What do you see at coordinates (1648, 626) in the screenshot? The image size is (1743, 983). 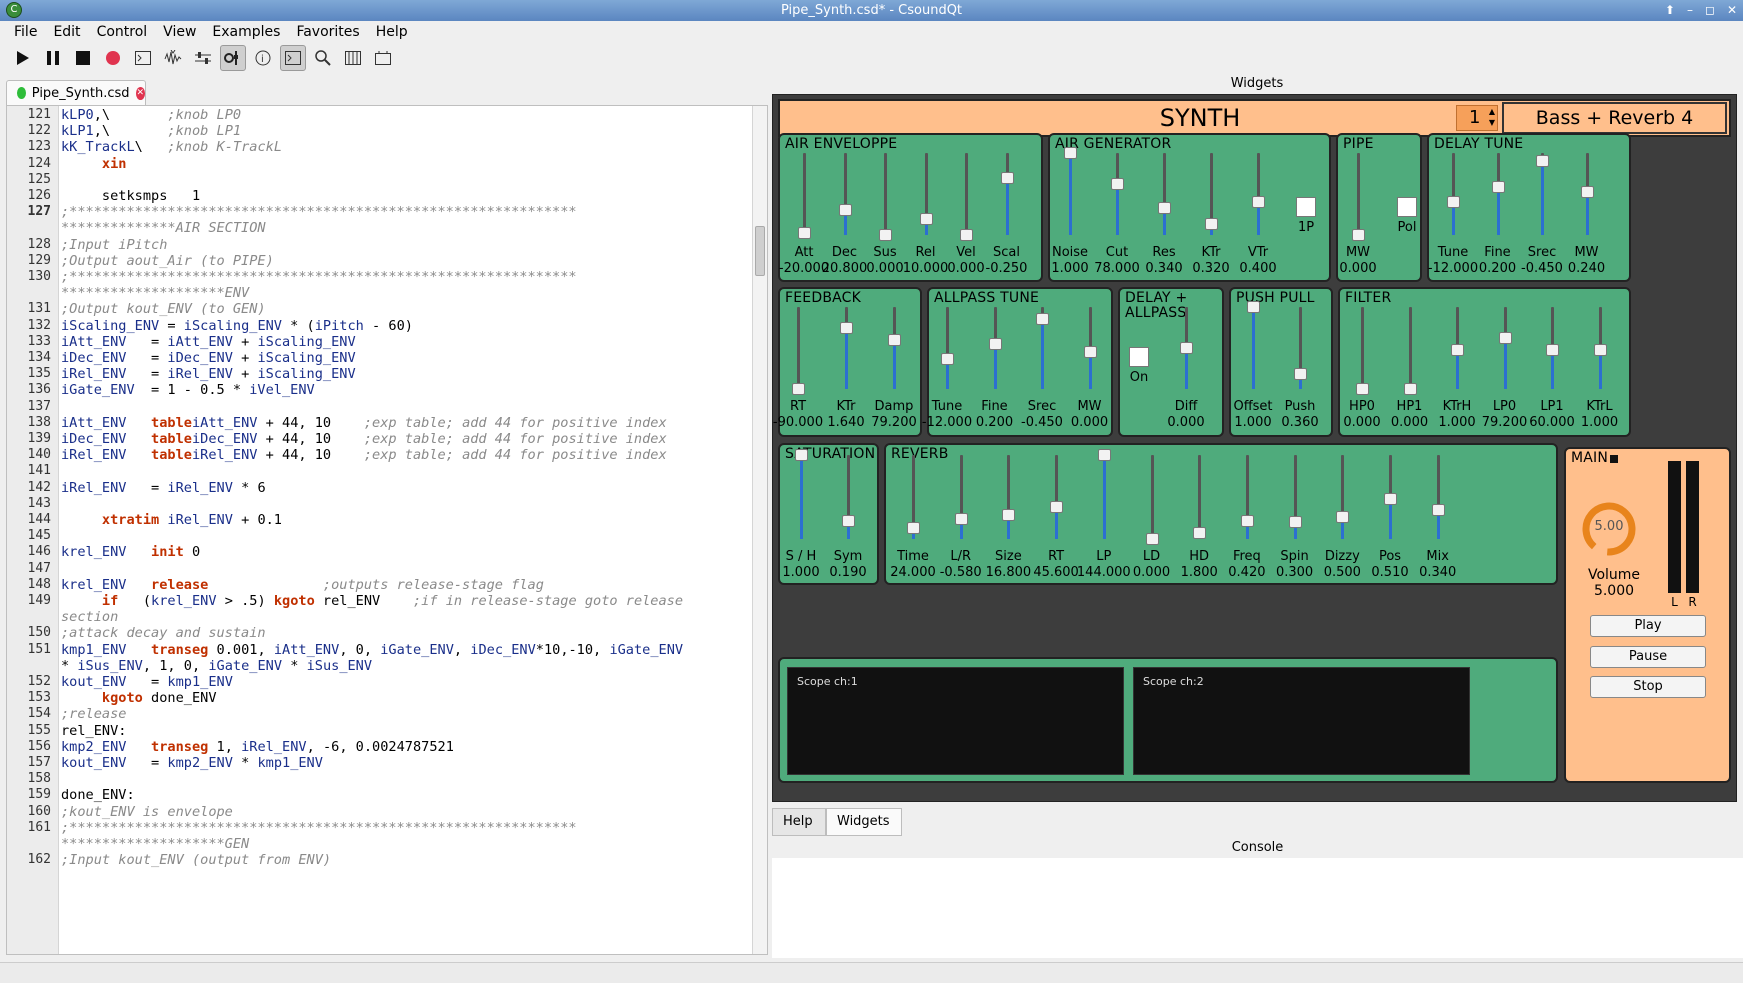 I see `play-button: Play` at bounding box center [1648, 626].